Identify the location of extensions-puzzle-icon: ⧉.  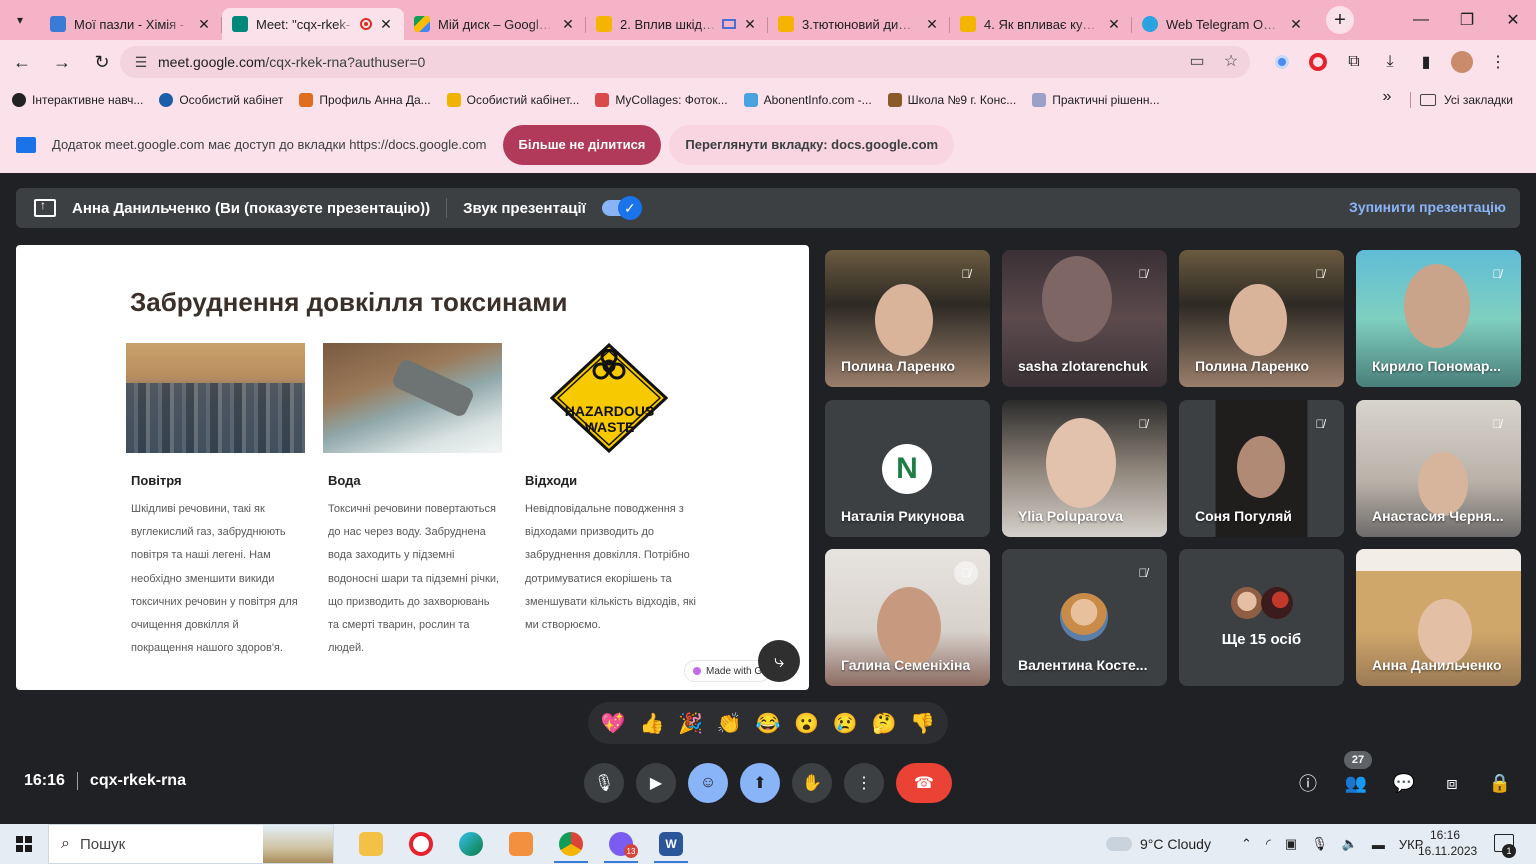
(1354, 62).